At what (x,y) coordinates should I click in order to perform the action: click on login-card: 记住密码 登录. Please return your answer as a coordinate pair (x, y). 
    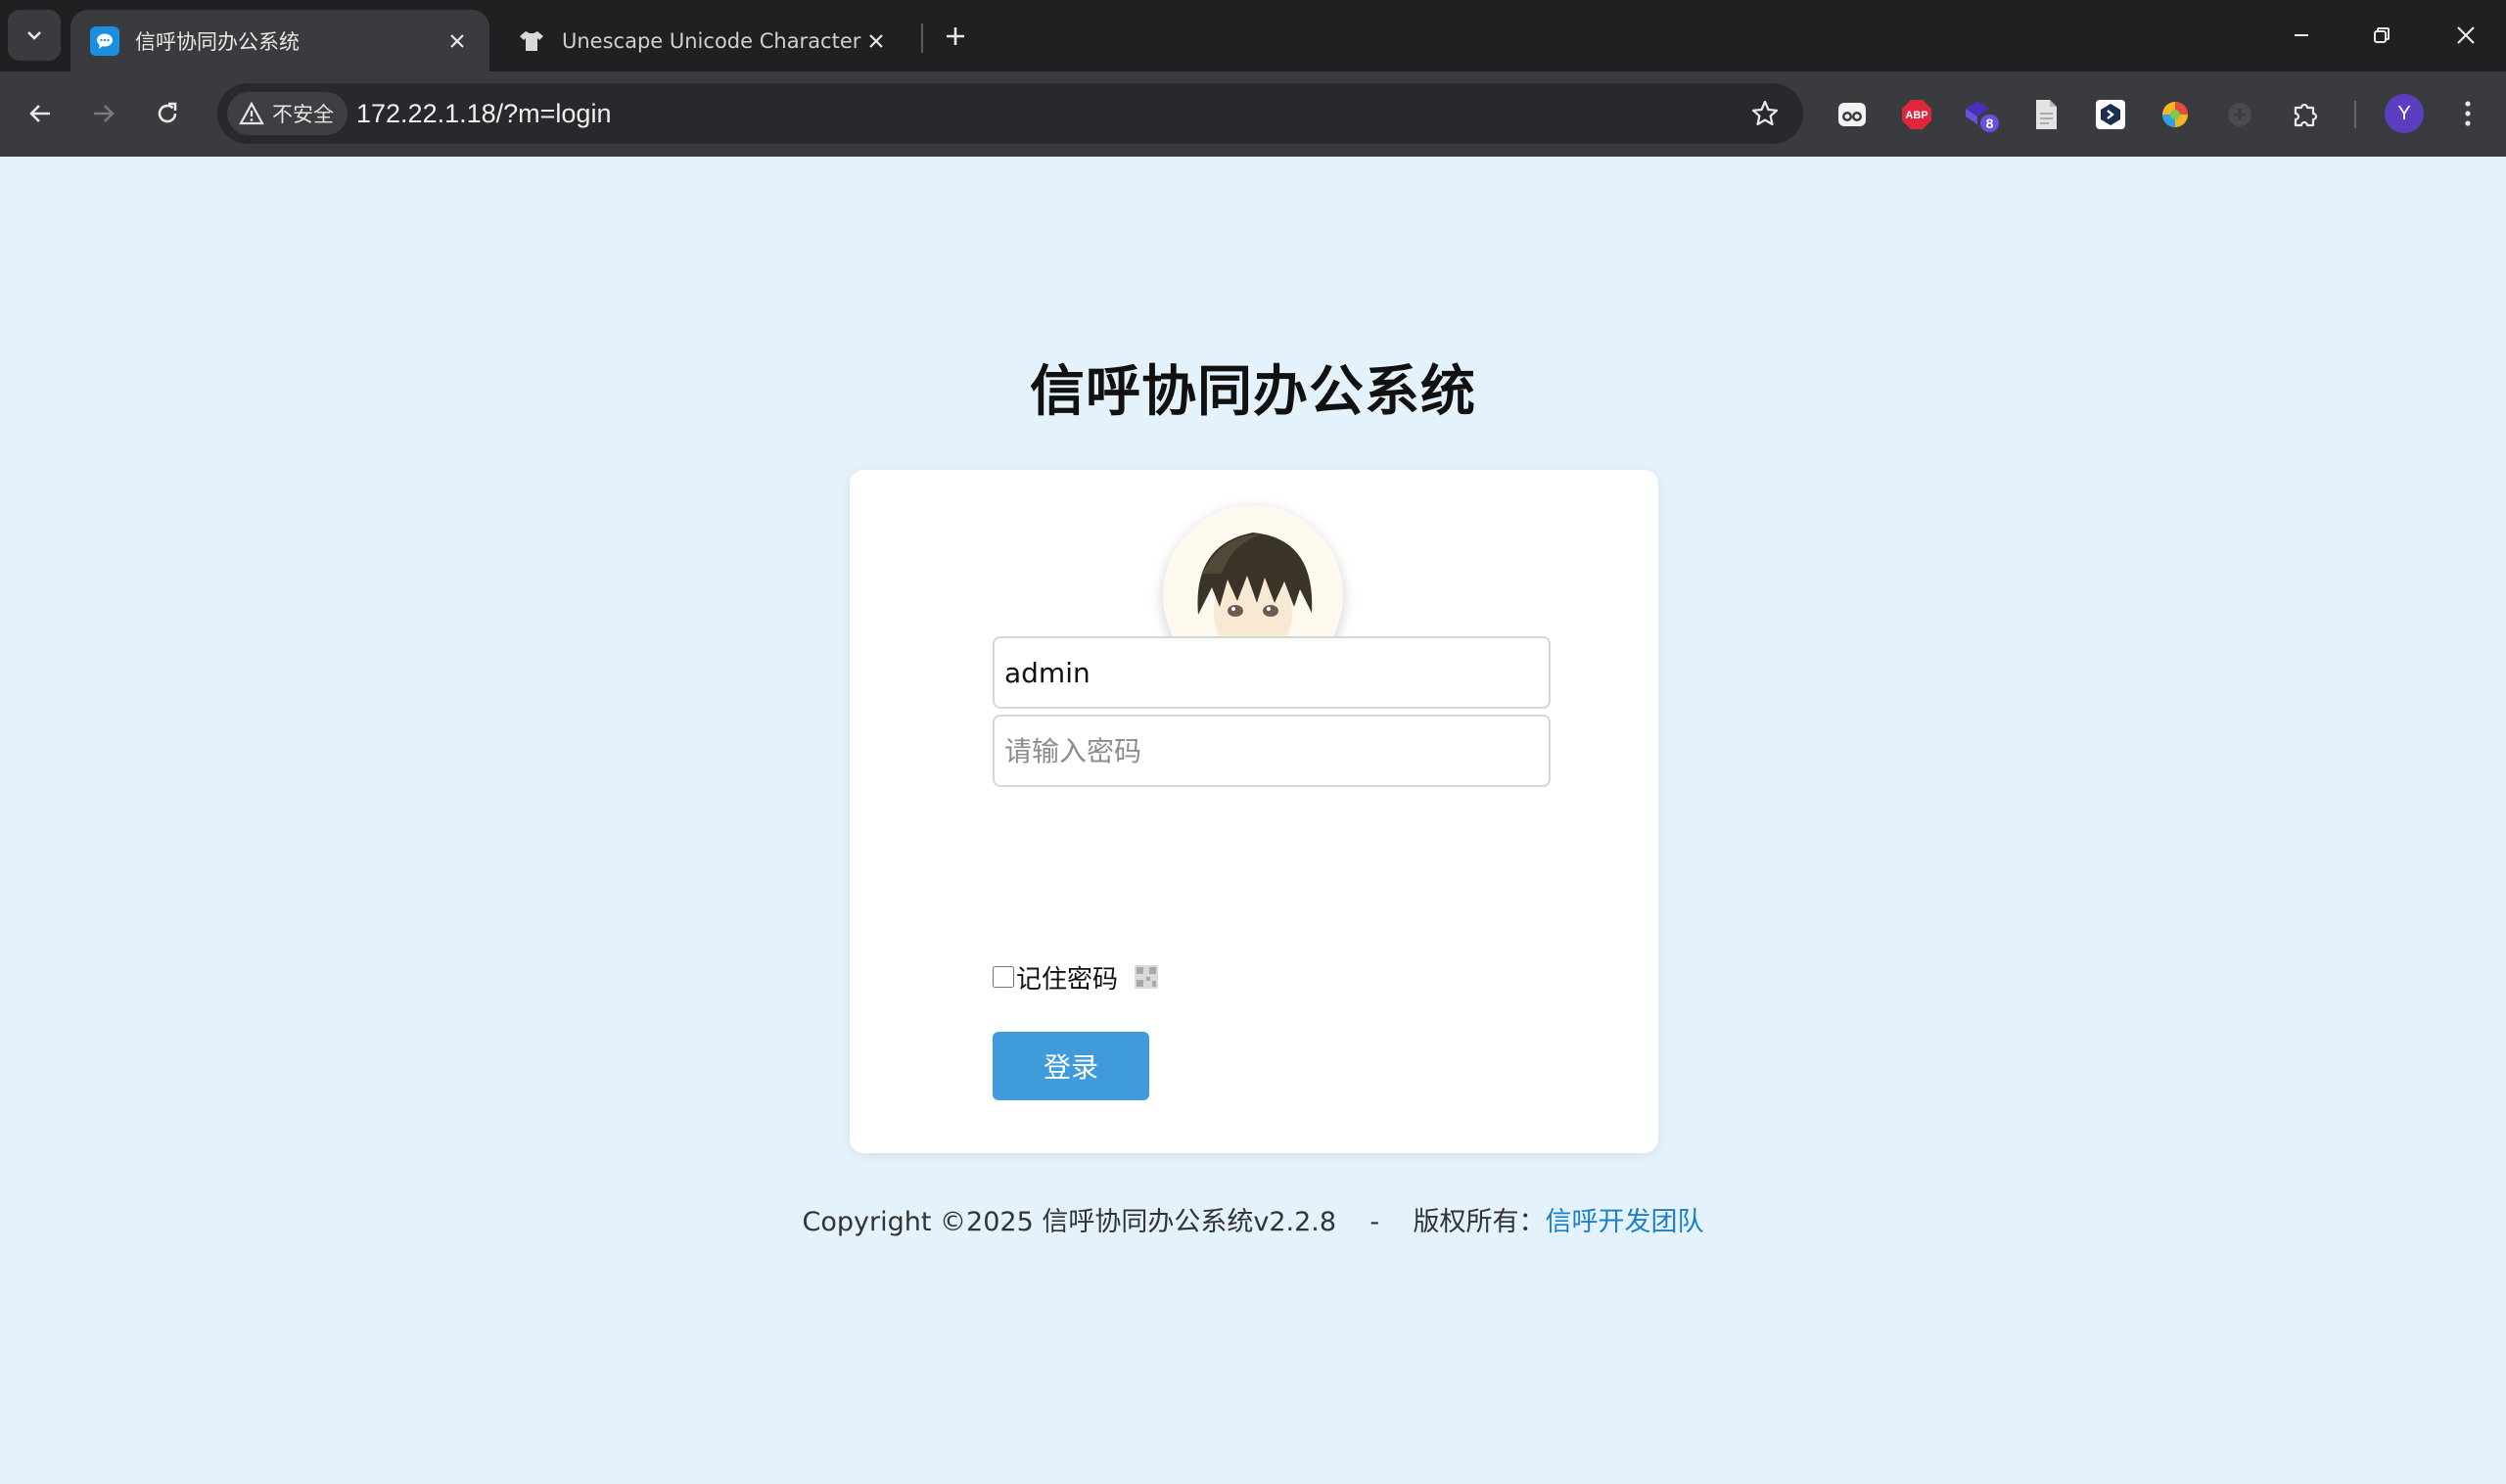
    Looking at the image, I should click on (1254, 811).